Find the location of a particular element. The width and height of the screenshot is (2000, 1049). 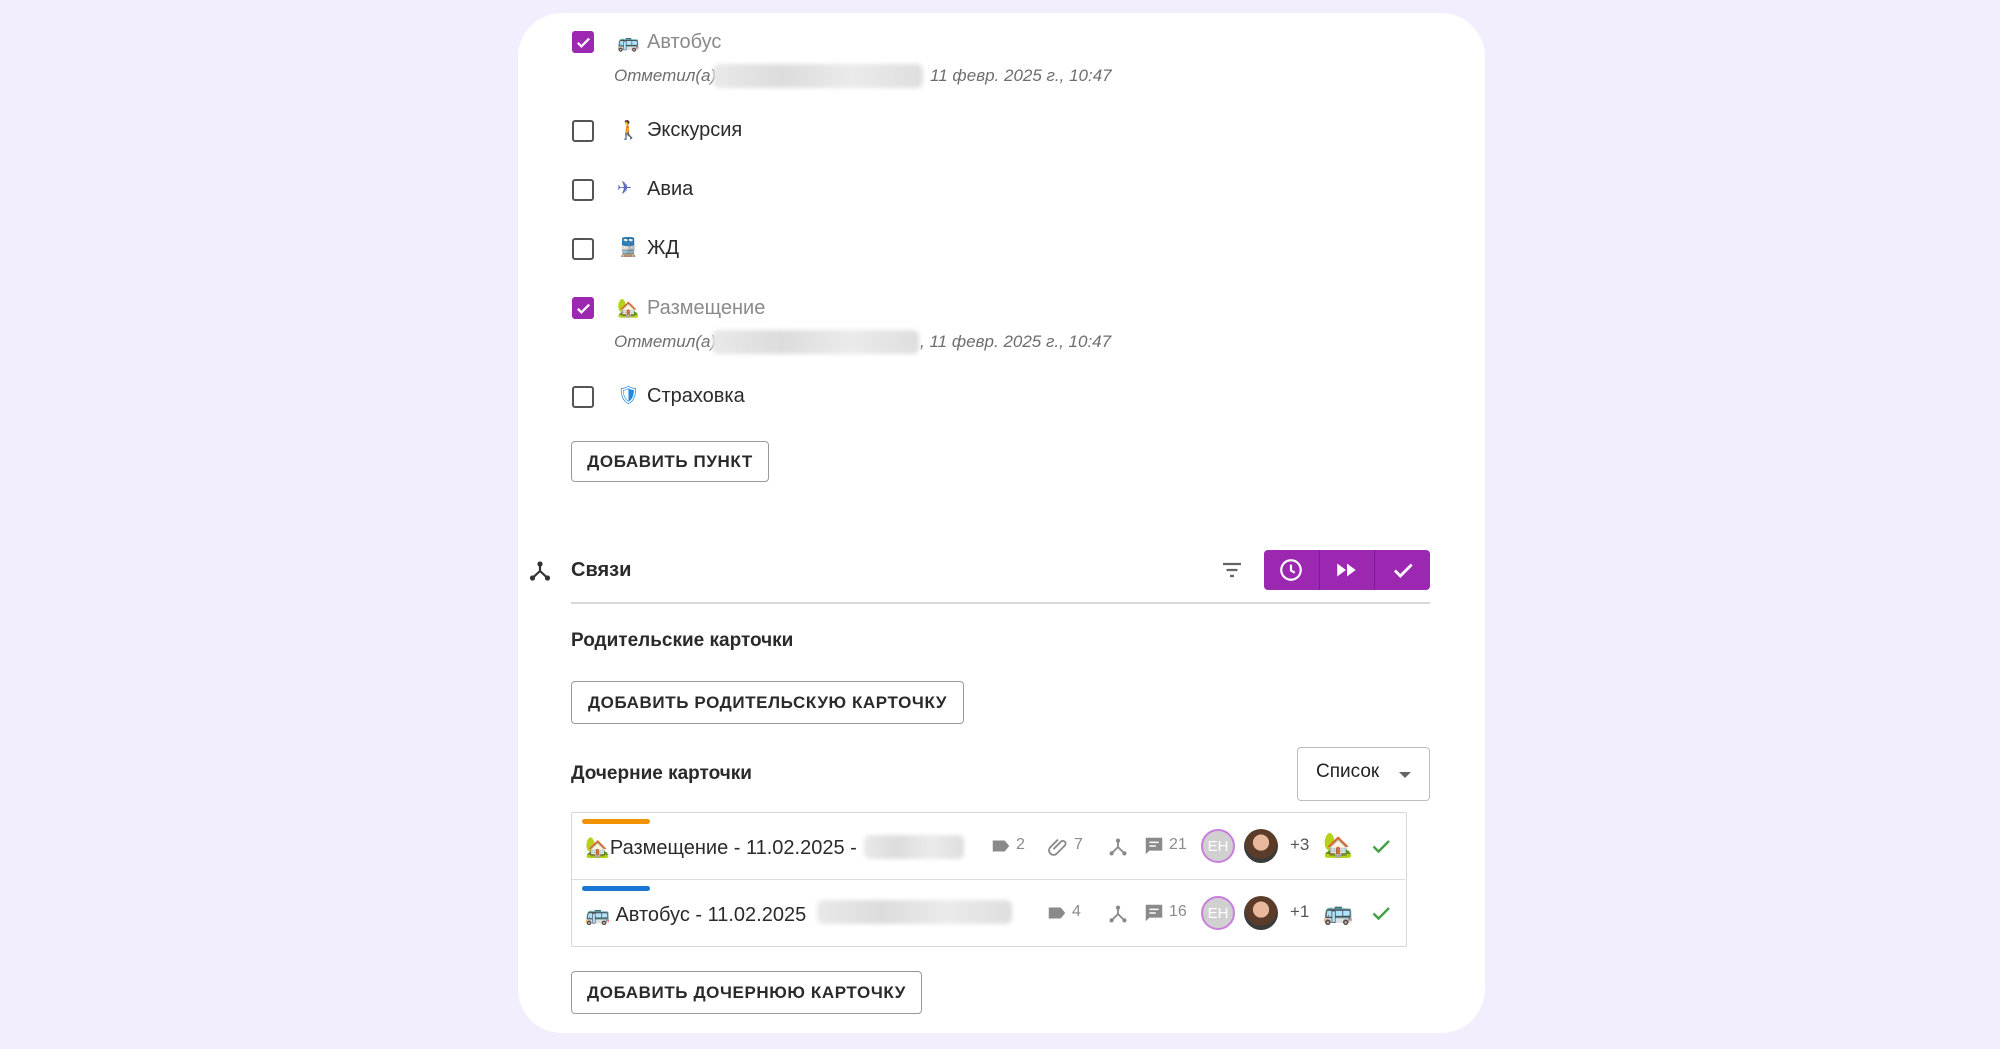

checked-date: 11 февр. 2025 г., 10:47 is located at coordinates (1021, 75).